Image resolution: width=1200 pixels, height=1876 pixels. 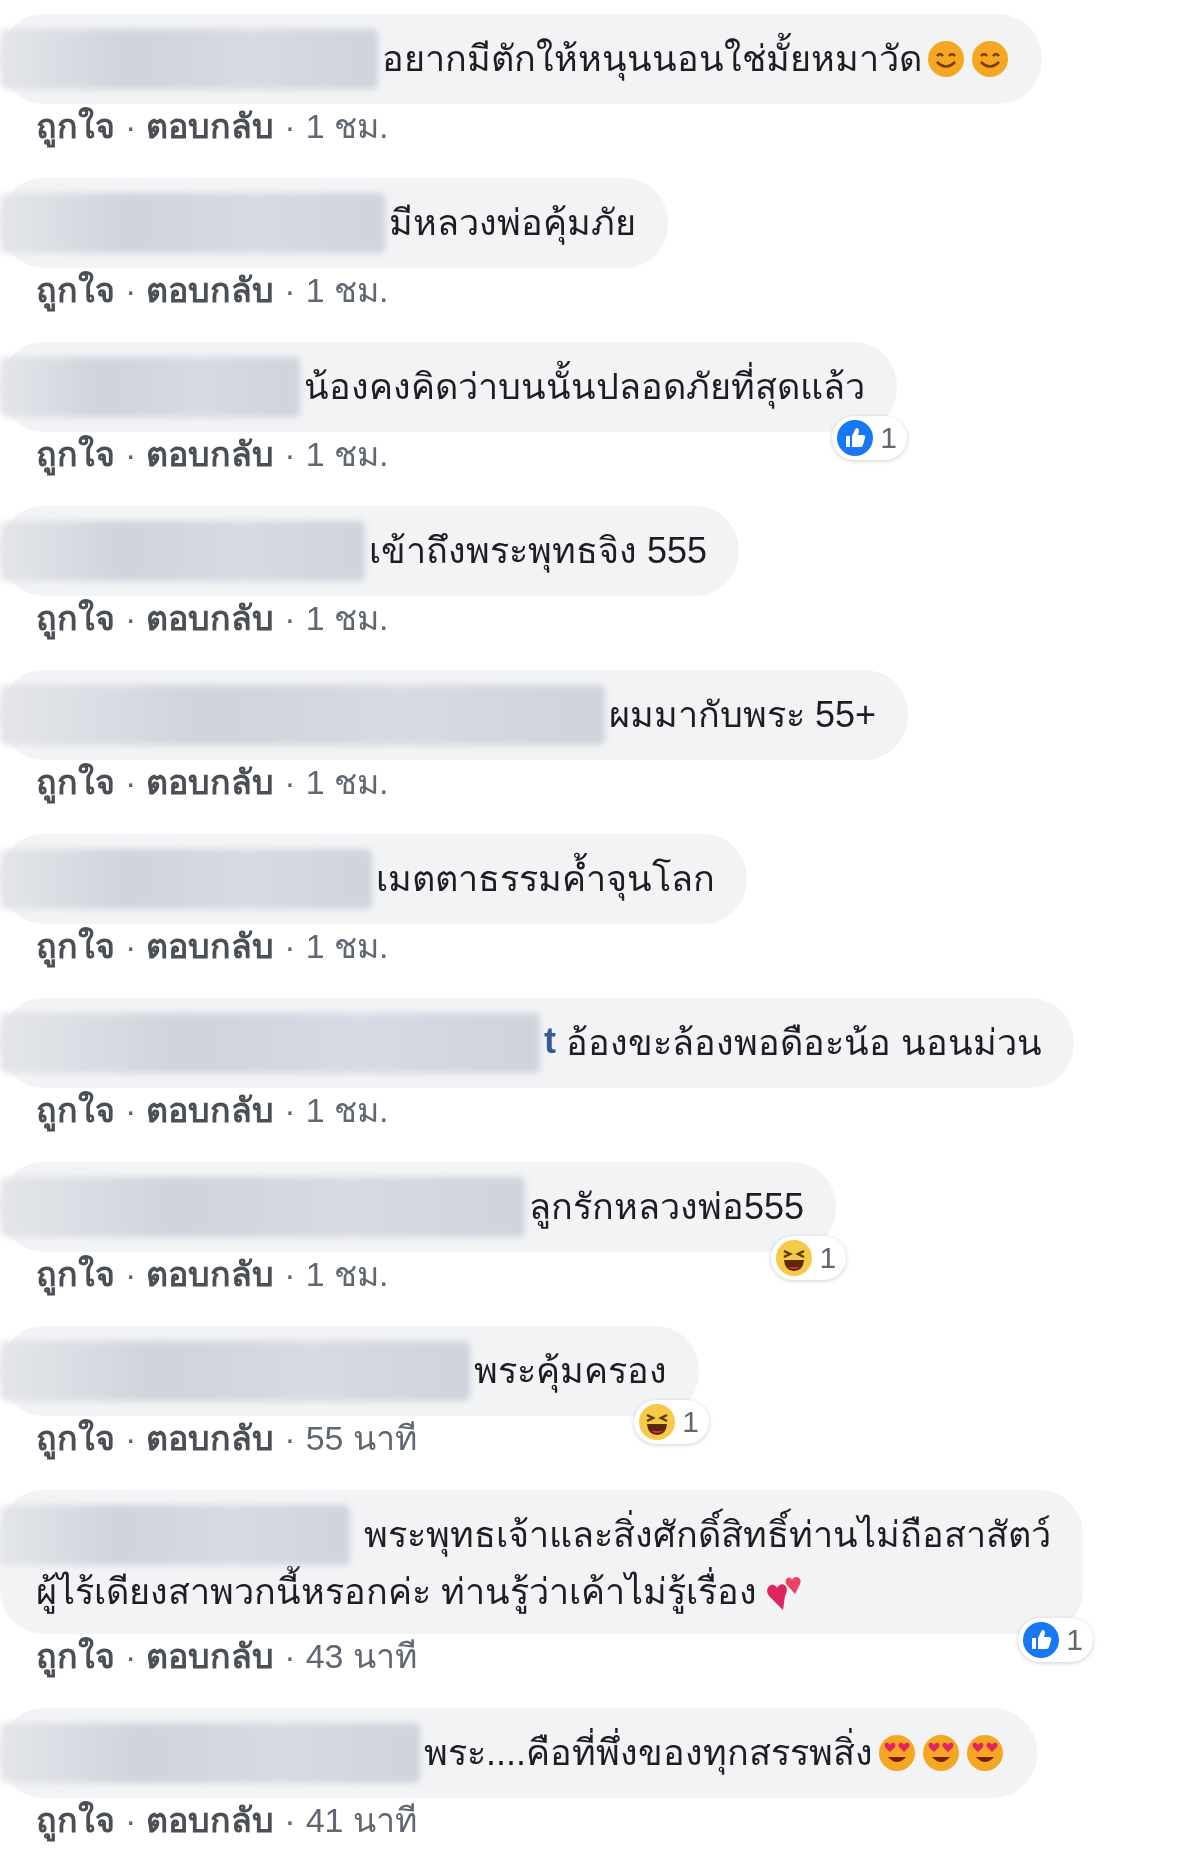 What do you see at coordinates (652, 59) in the screenshot?
I see `comment-text: อยากมีตักให้หนุนนอนใช่มั้ยหมาวัด` at bounding box center [652, 59].